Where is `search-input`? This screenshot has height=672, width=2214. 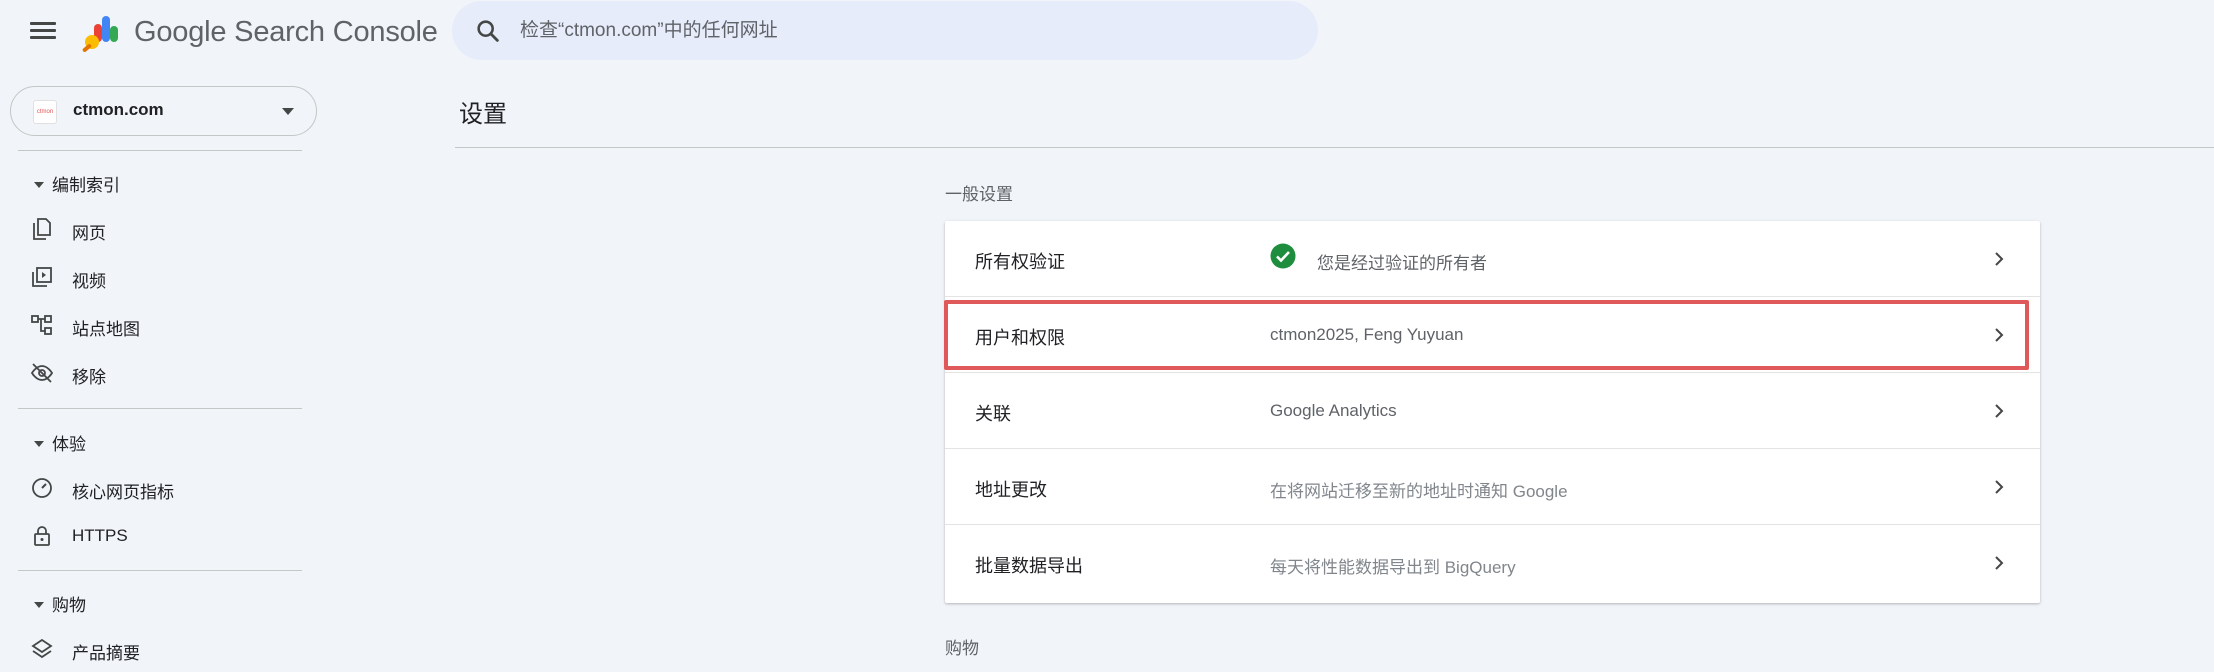 search-input is located at coordinates (900, 30).